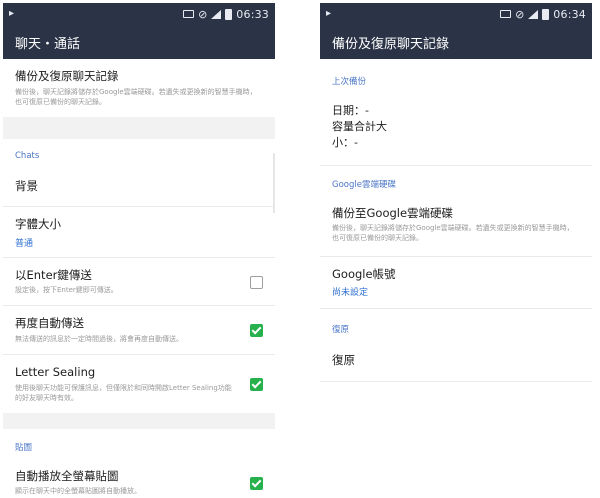  What do you see at coordinates (274, 183) in the screenshot?
I see `scroll-track` at bounding box center [274, 183].